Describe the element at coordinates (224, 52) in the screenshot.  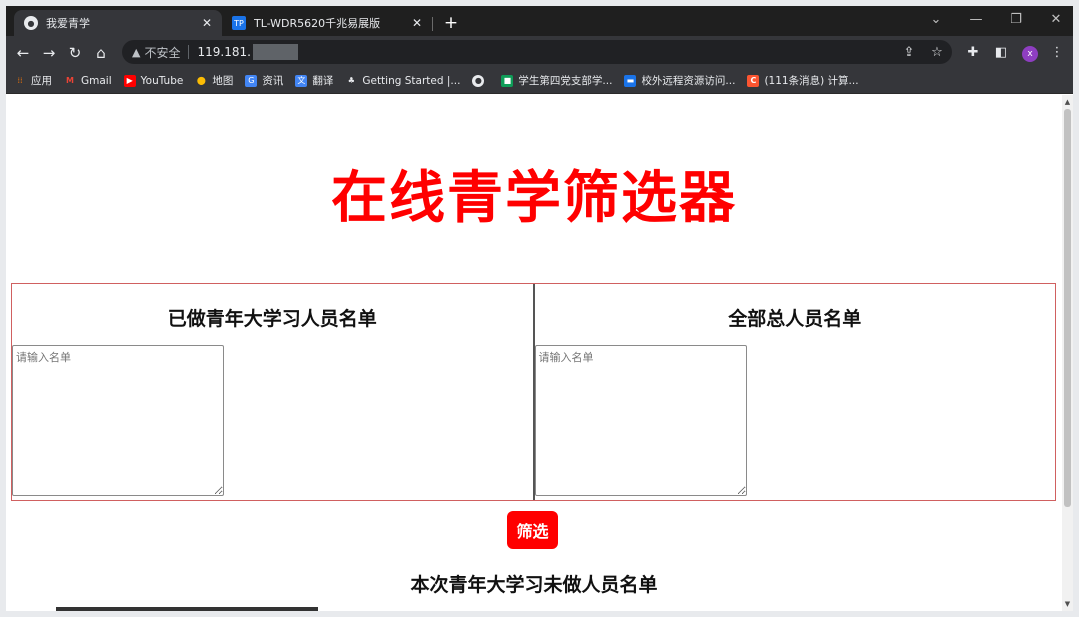
I see `url-text: 119.181.` at that location.